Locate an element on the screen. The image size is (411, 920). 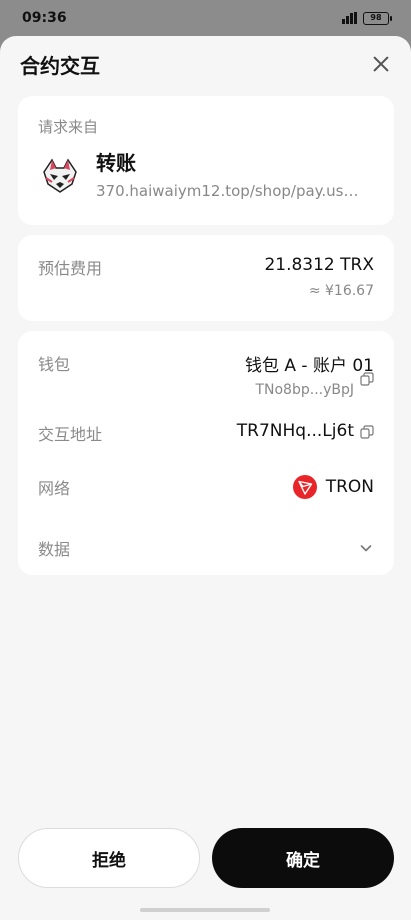
wallet-address: TNo8bp...yBpJ is located at coordinates (304, 390).